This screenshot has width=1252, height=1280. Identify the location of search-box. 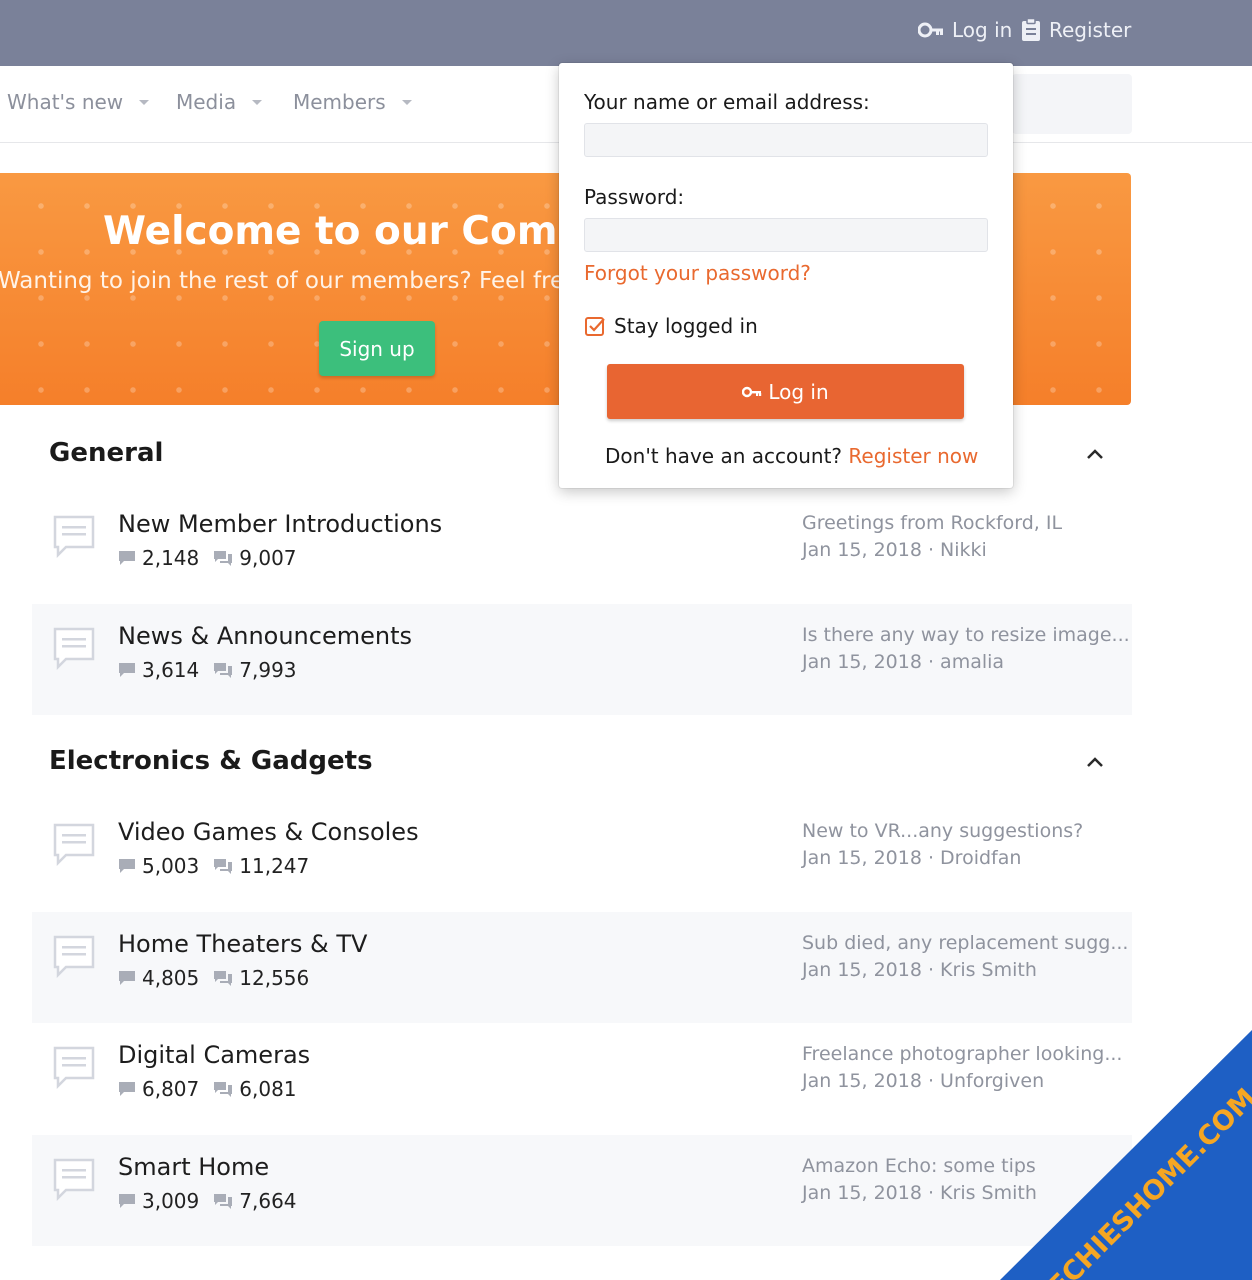
(1072, 104).